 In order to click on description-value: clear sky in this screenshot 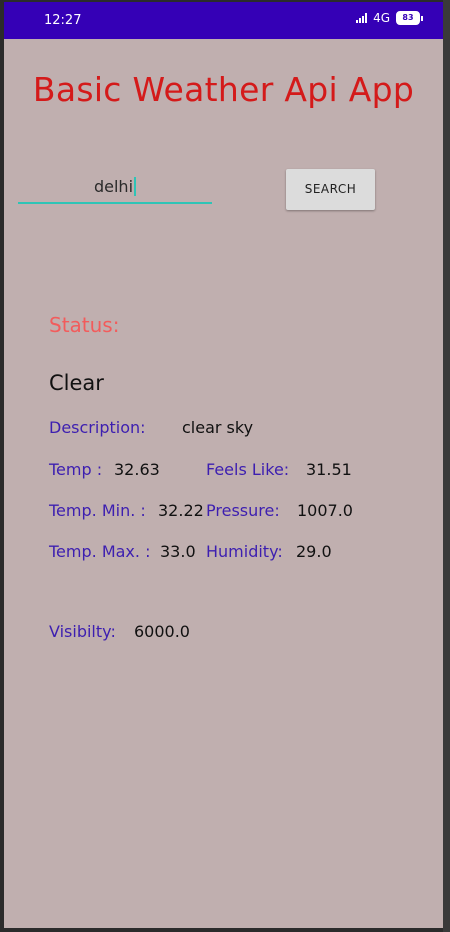, I will do `click(218, 427)`.